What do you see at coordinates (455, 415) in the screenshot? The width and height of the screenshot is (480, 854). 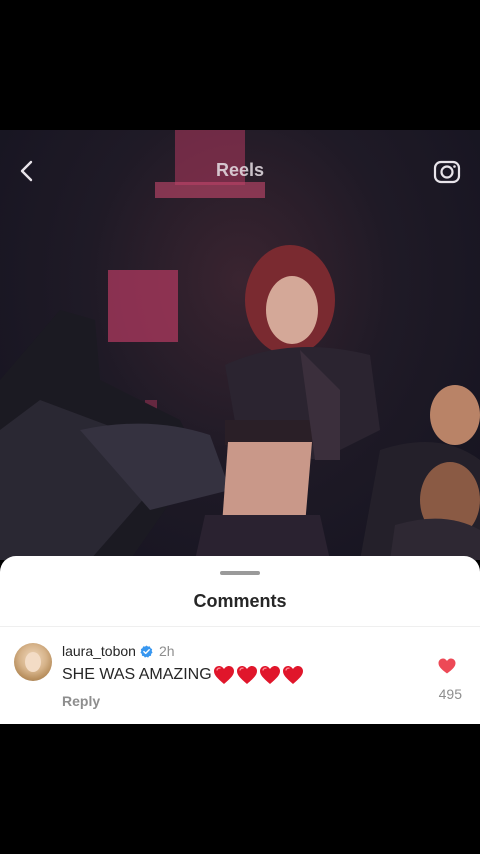 I see `dancer-face` at bounding box center [455, 415].